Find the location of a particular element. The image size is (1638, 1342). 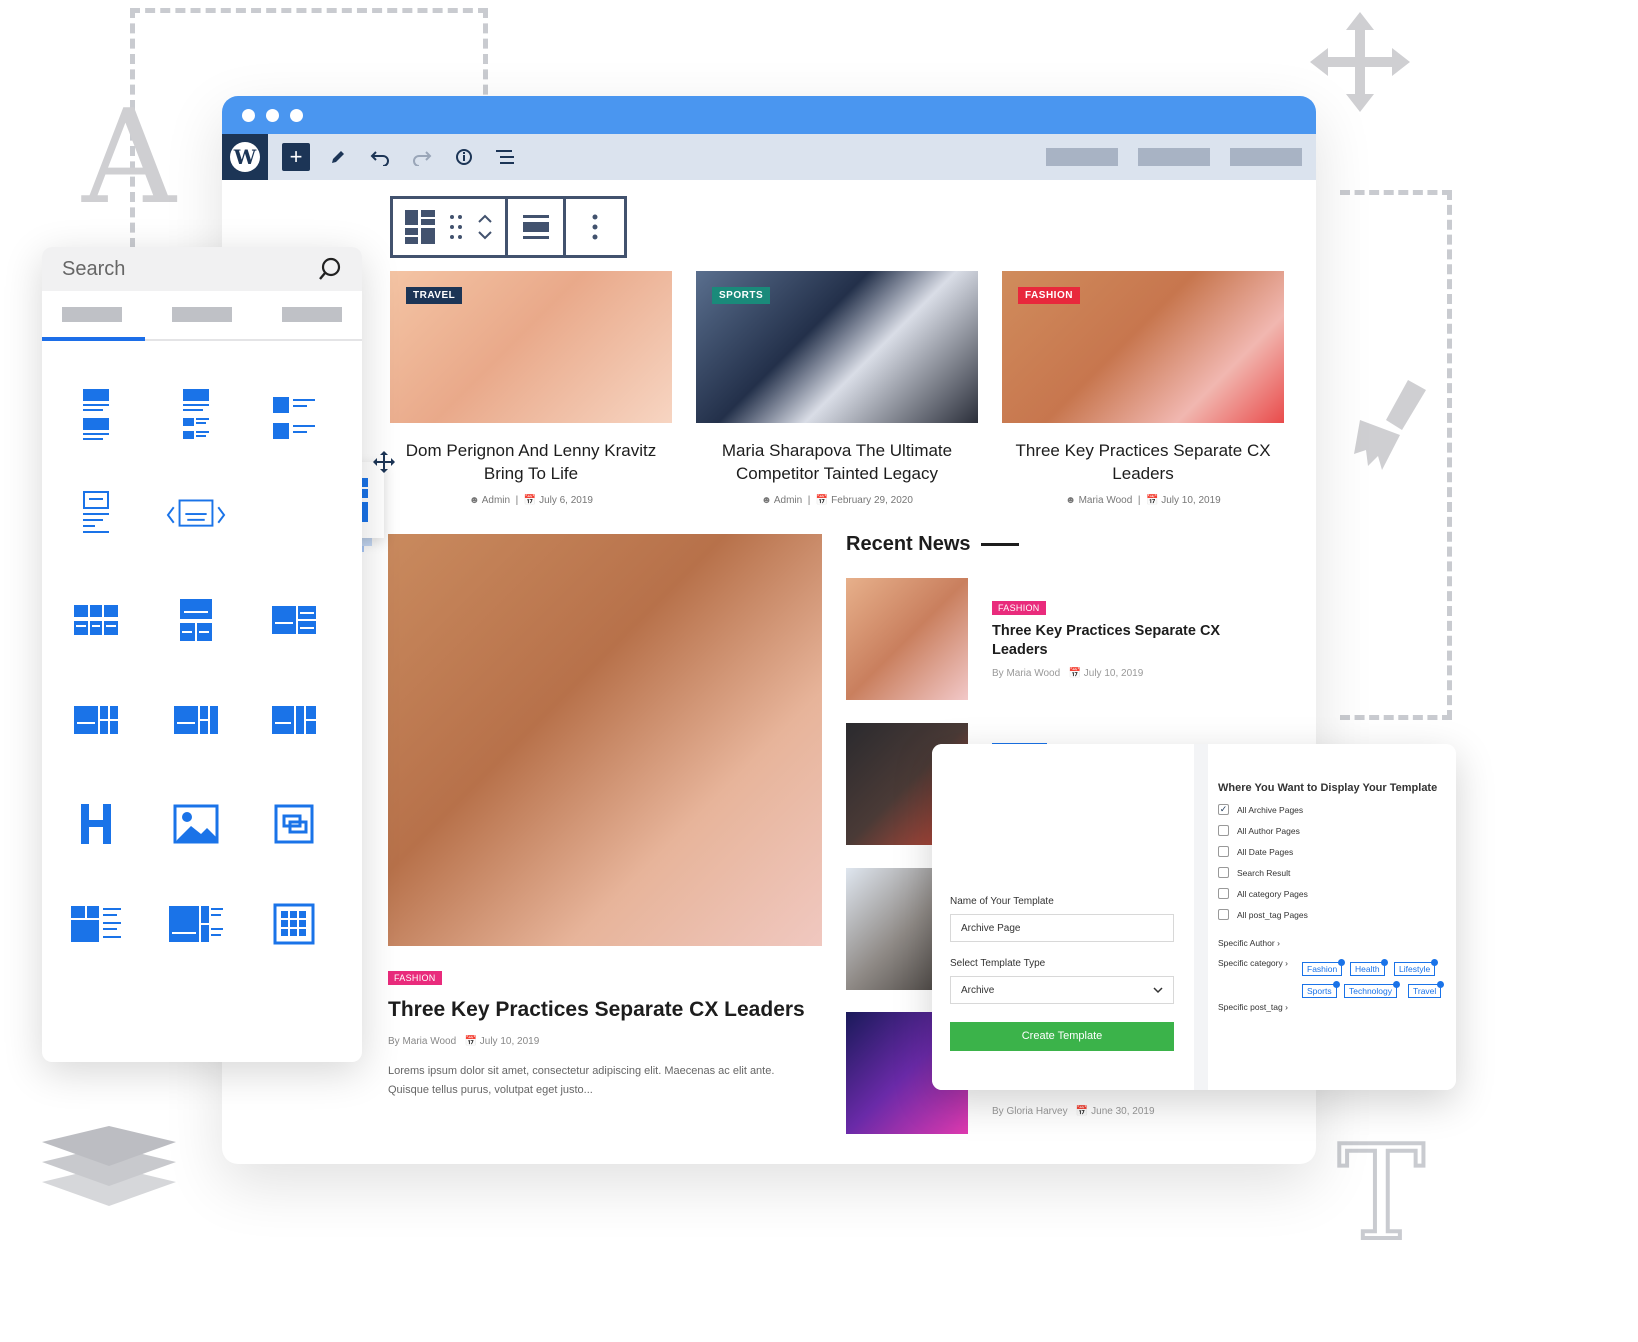

tag-label: Technology is located at coordinates (1371, 991).